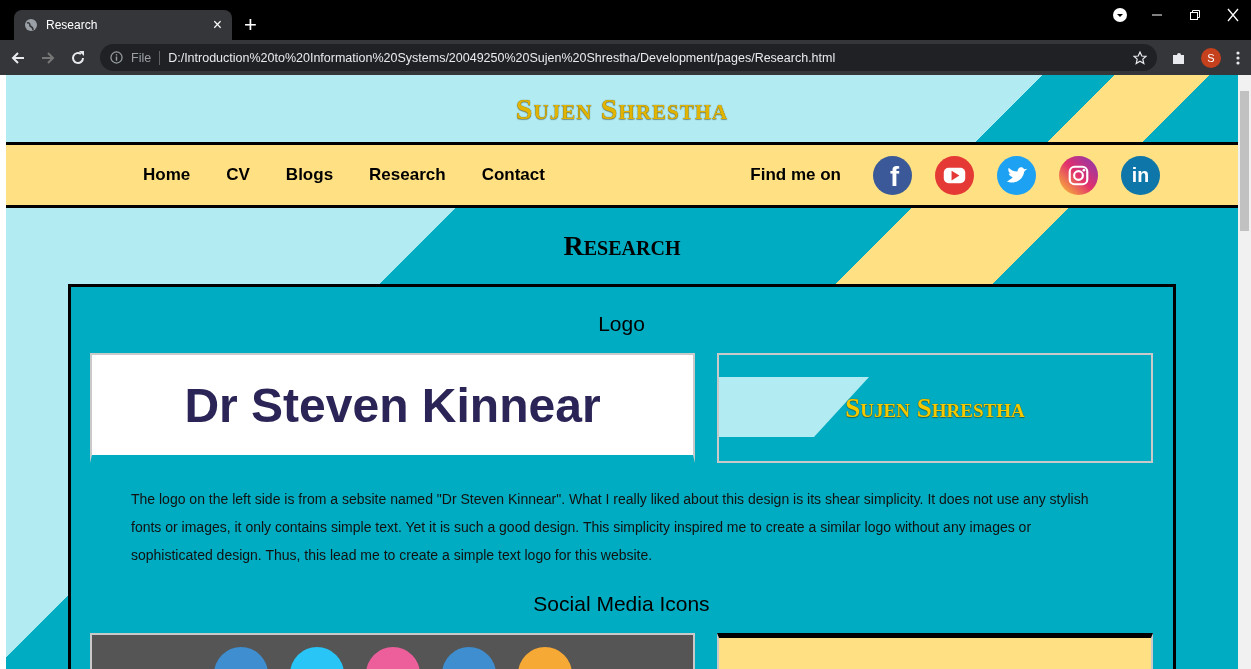 Image resolution: width=1251 pixels, height=669 pixels. I want to click on nav-link: Research, so click(407, 175).